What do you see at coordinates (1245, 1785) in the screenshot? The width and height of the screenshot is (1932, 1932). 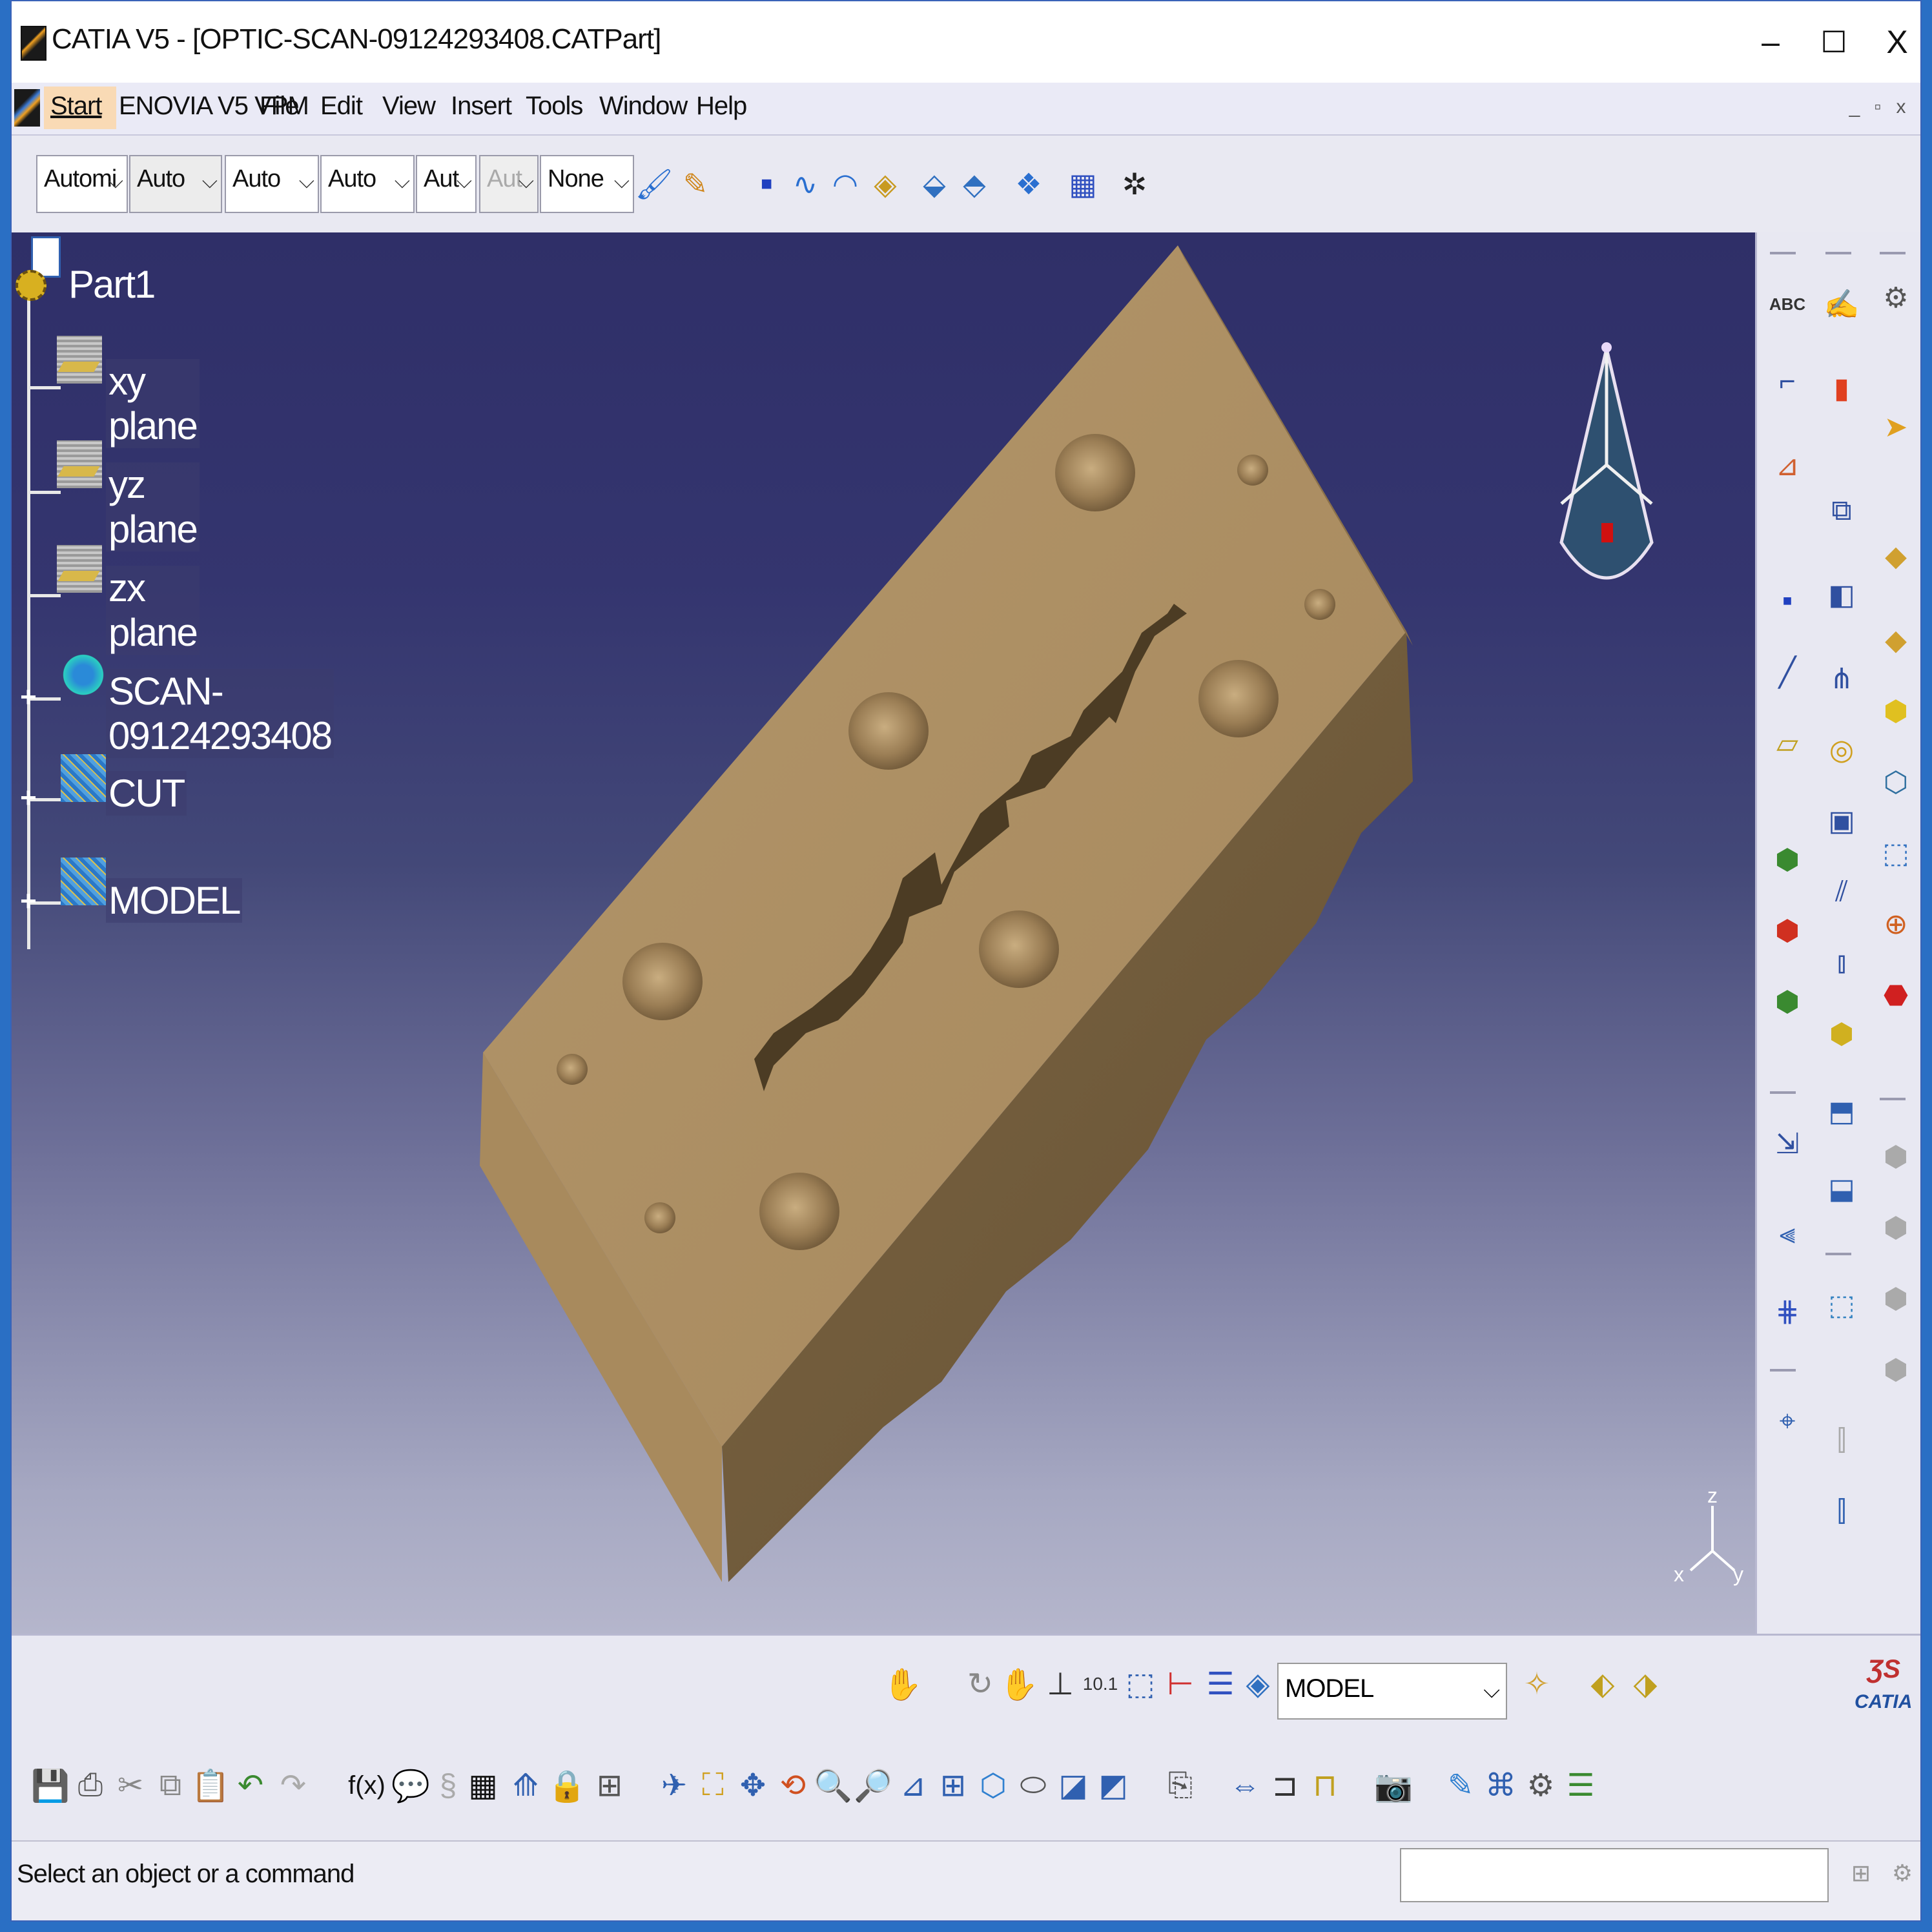 I see `measure-between-icon: ⇔` at bounding box center [1245, 1785].